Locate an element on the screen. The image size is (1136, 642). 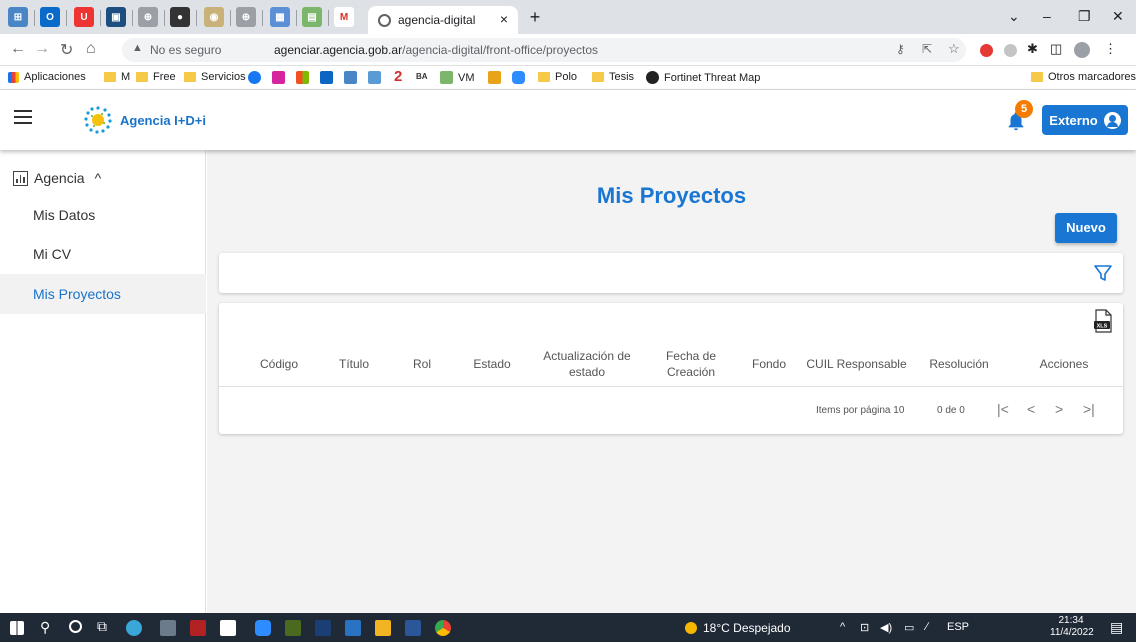
bookmark-folder: Polo is located at coordinates (557, 77).